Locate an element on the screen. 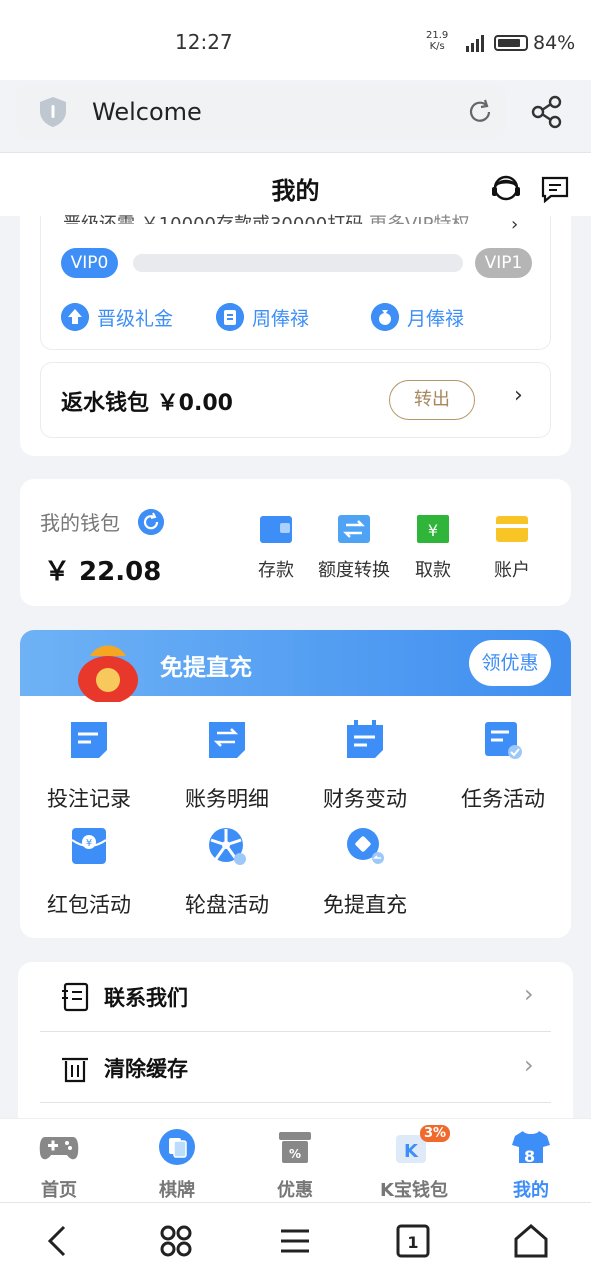 This screenshot has width=591, height=1280. rebate-label: 返水钱包 ￥0.00 is located at coordinates (147, 403).